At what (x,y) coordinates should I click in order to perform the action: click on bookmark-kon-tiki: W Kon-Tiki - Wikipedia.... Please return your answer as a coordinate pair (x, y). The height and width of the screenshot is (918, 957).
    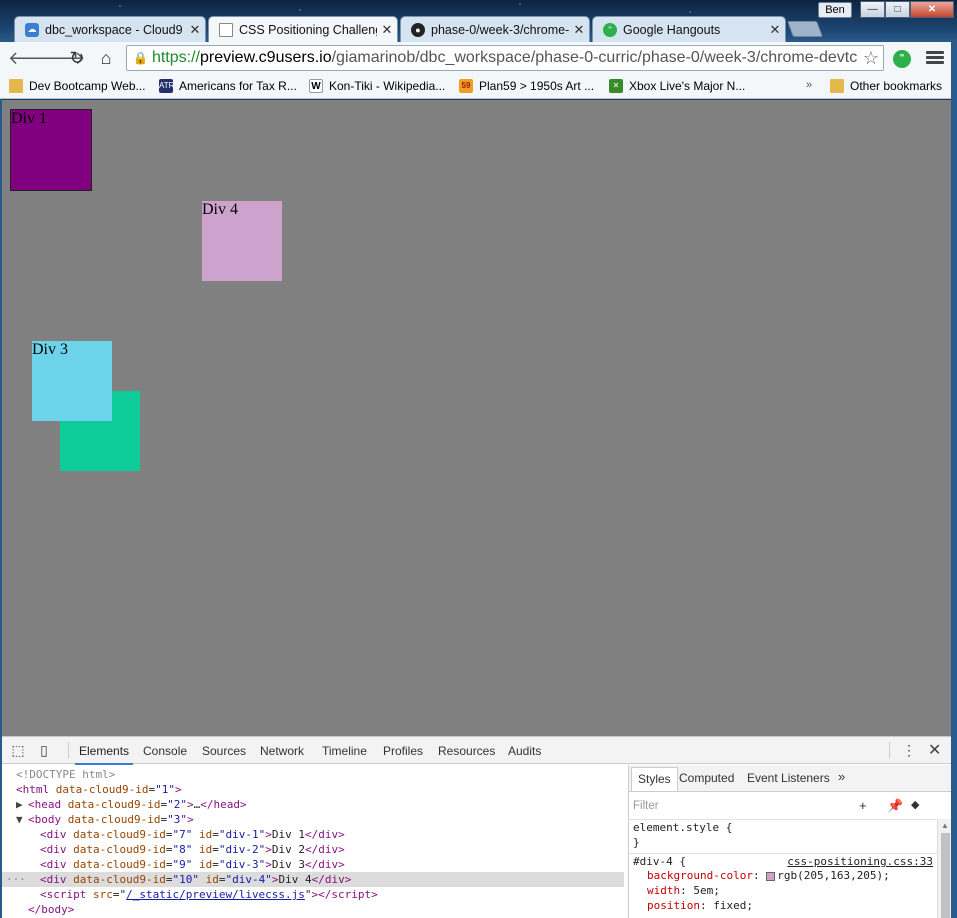
    Looking at the image, I should click on (377, 86).